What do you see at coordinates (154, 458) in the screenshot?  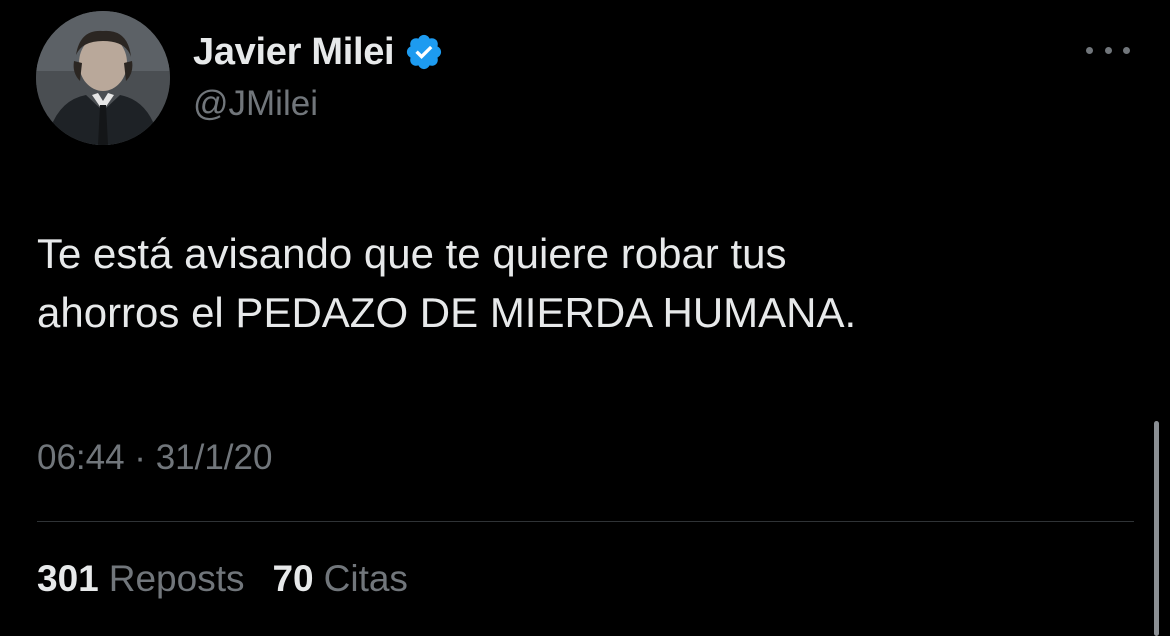 I see `tweet-timestamp: 06:44 · 31/1/20` at bounding box center [154, 458].